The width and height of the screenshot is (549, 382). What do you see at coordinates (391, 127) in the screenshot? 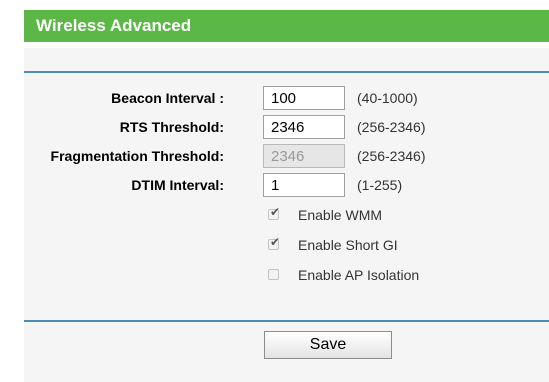
I see `rts-threshold-range: (256-2346)` at bounding box center [391, 127].